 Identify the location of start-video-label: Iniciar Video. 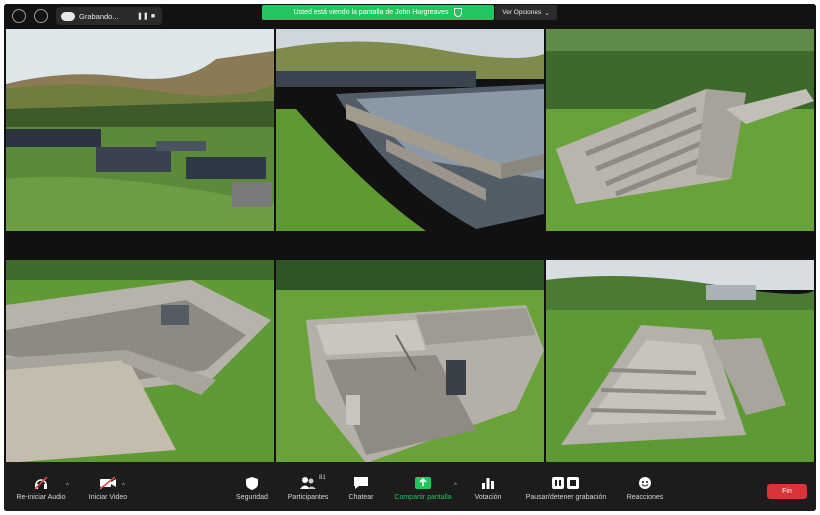
(108, 497).